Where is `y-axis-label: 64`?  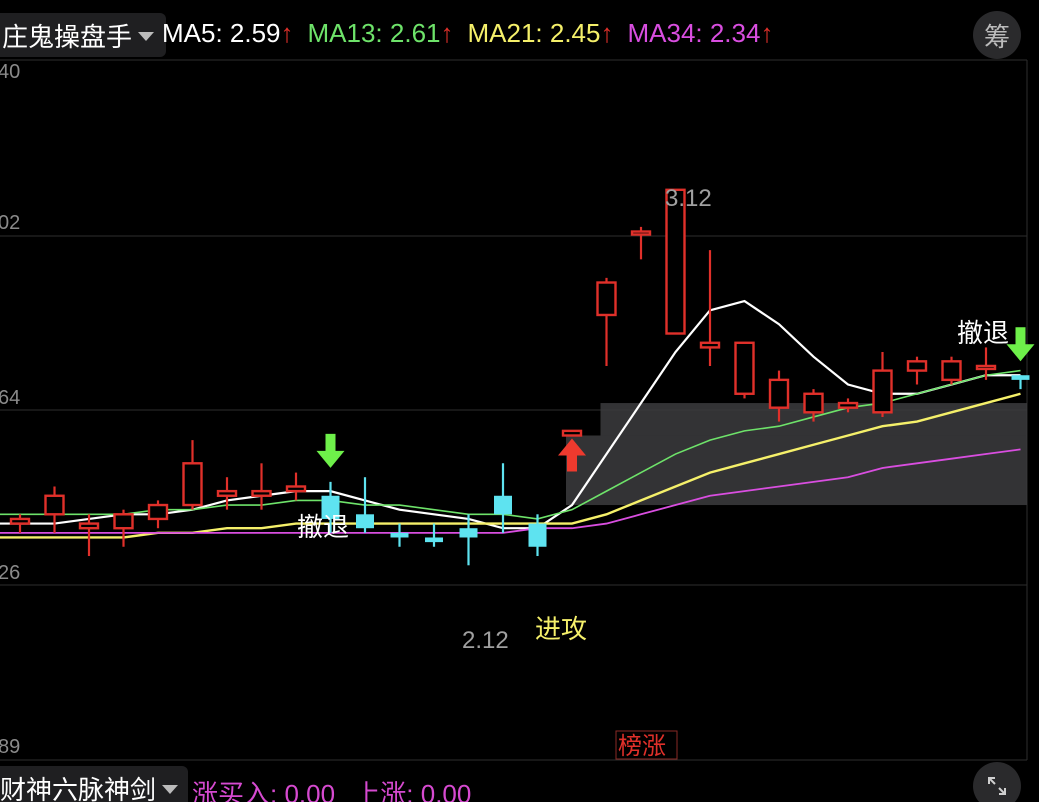
y-axis-label: 64 is located at coordinates (10, 398).